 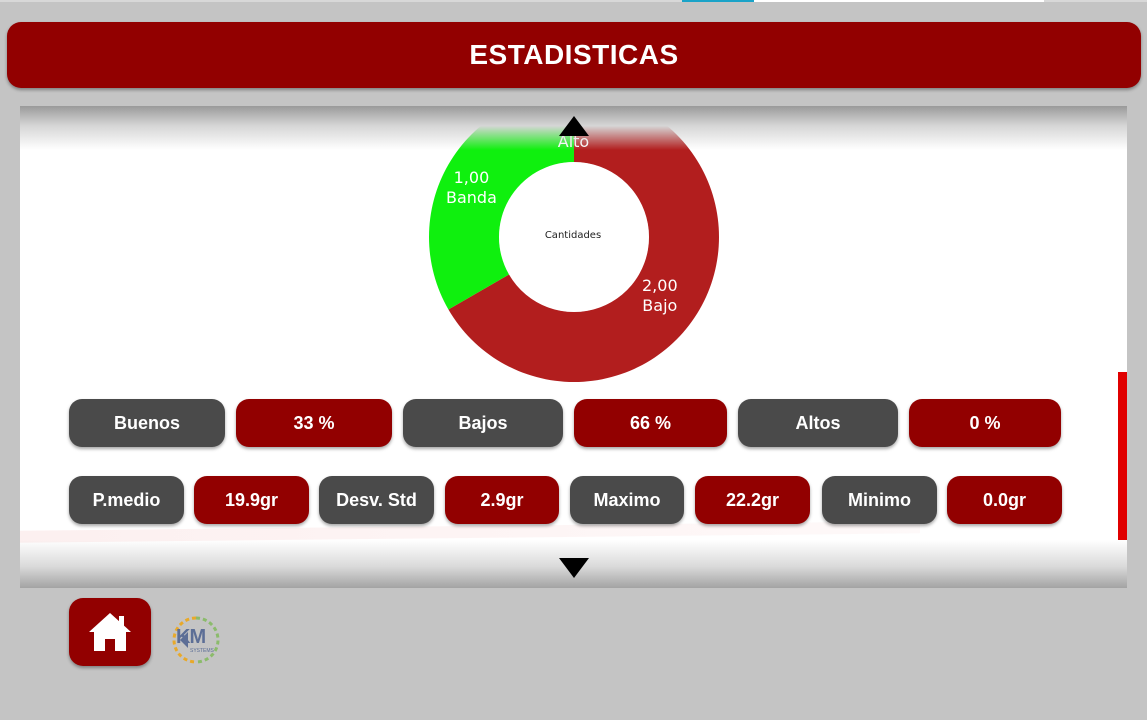 What do you see at coordinates (573, 235) in the screenshot?
I see `donut-center-label: Cantidades` at bounding box center [573, 235].